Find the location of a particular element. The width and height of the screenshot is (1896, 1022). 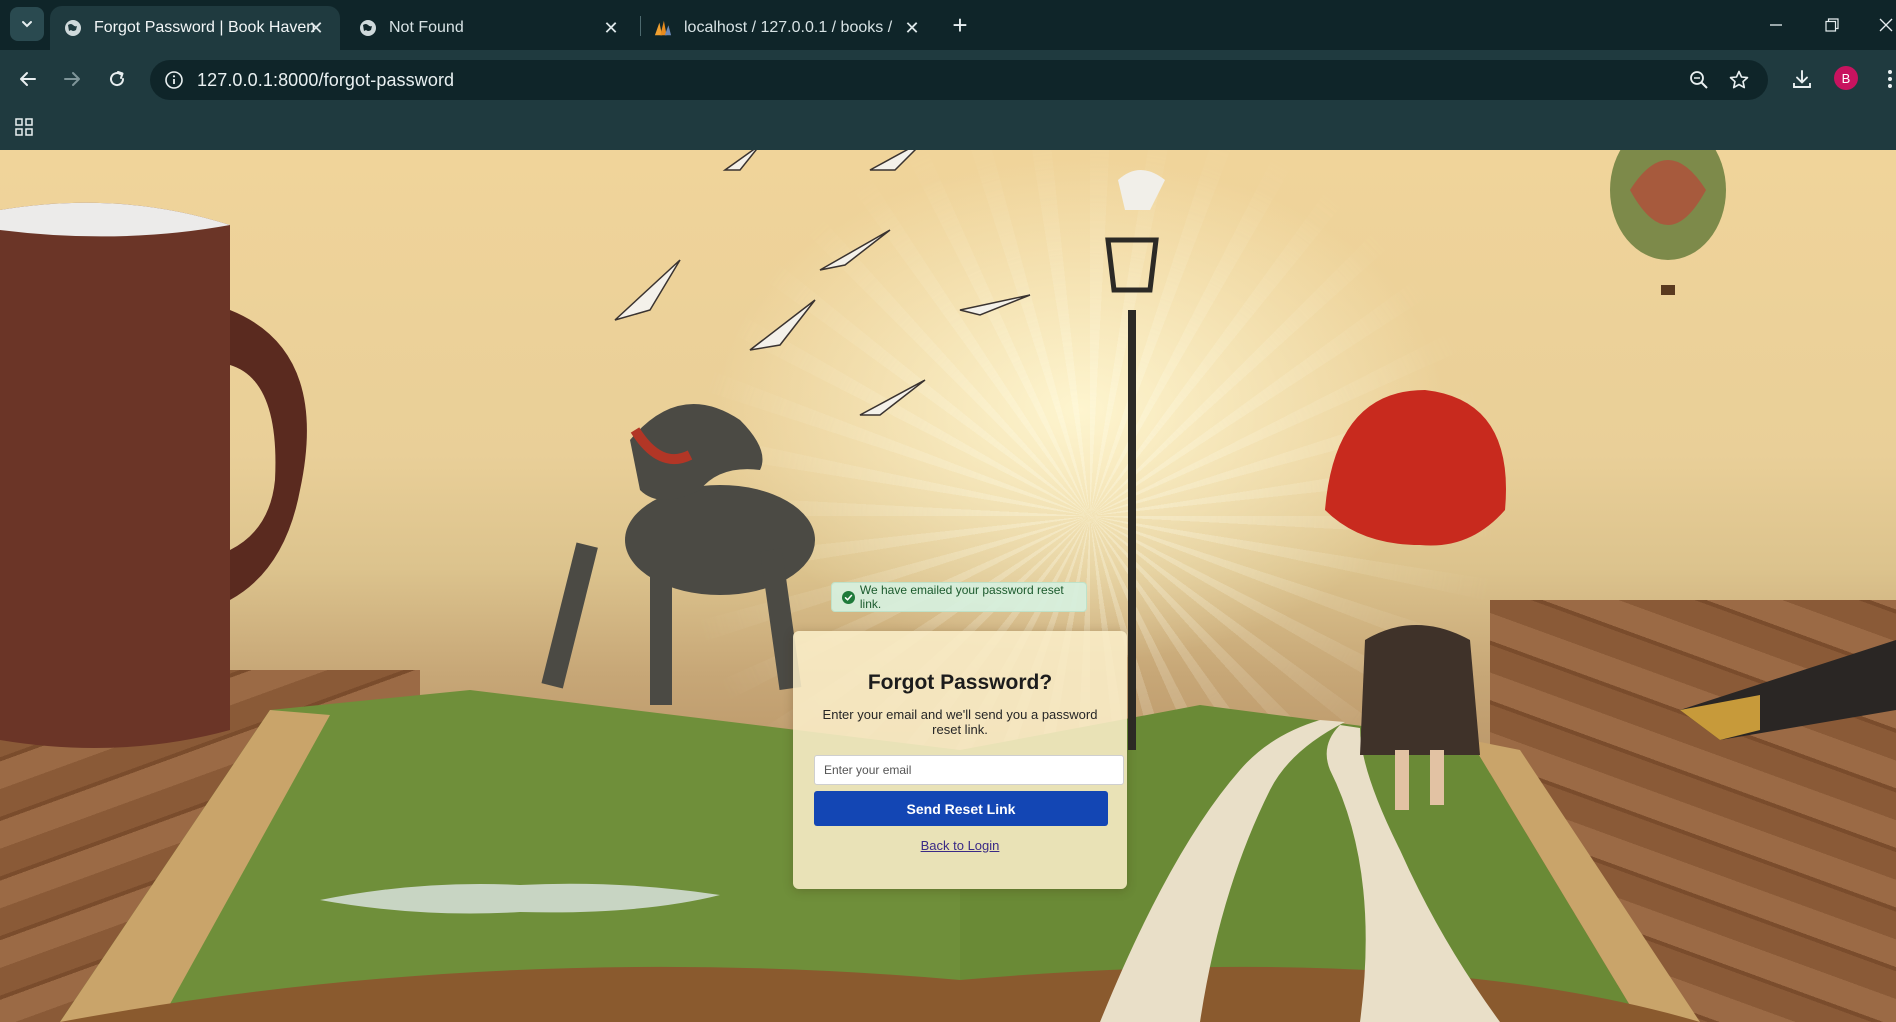

minimize-icon is located at coordinates (1776, 25).